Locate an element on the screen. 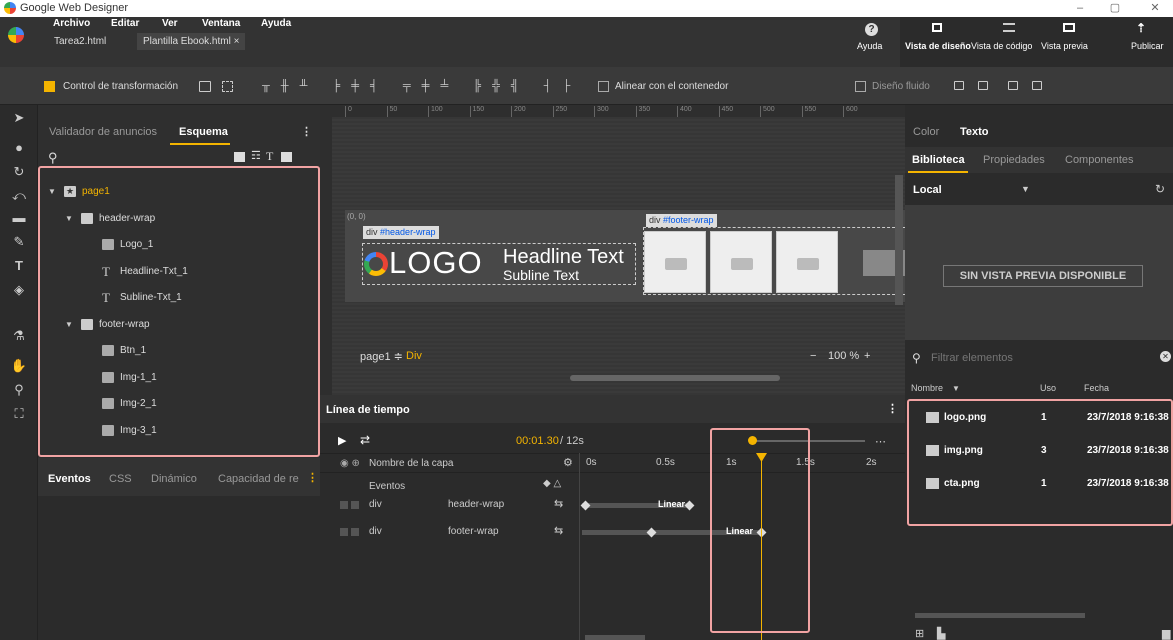 The height and width of the screenshot is (640, 1173). trash-icon: ▆ is located at coordinates (1166, 633).